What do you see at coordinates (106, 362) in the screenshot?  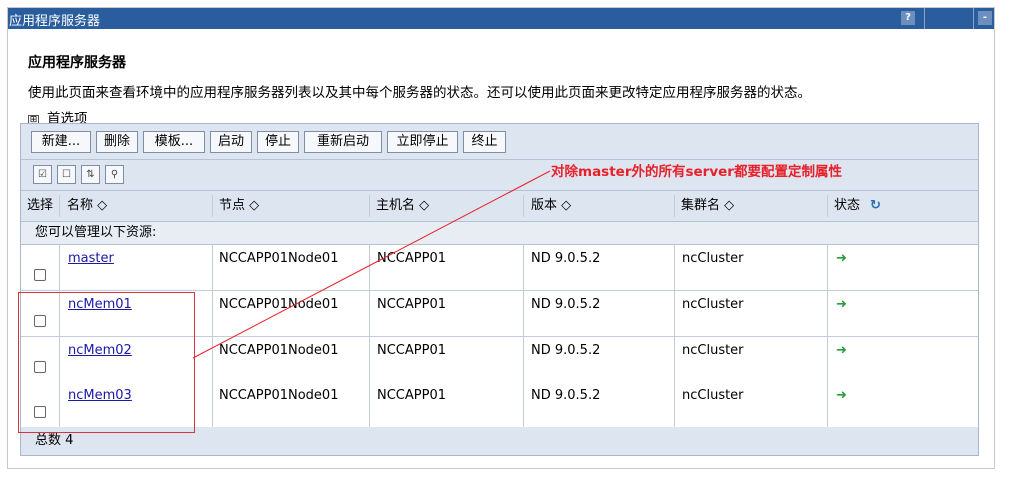 I see `annotation-highlight-box` at bounding box center [106, 362].